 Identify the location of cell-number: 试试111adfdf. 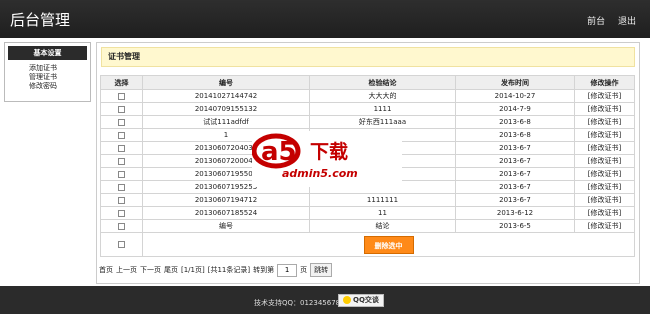
(226, 122).